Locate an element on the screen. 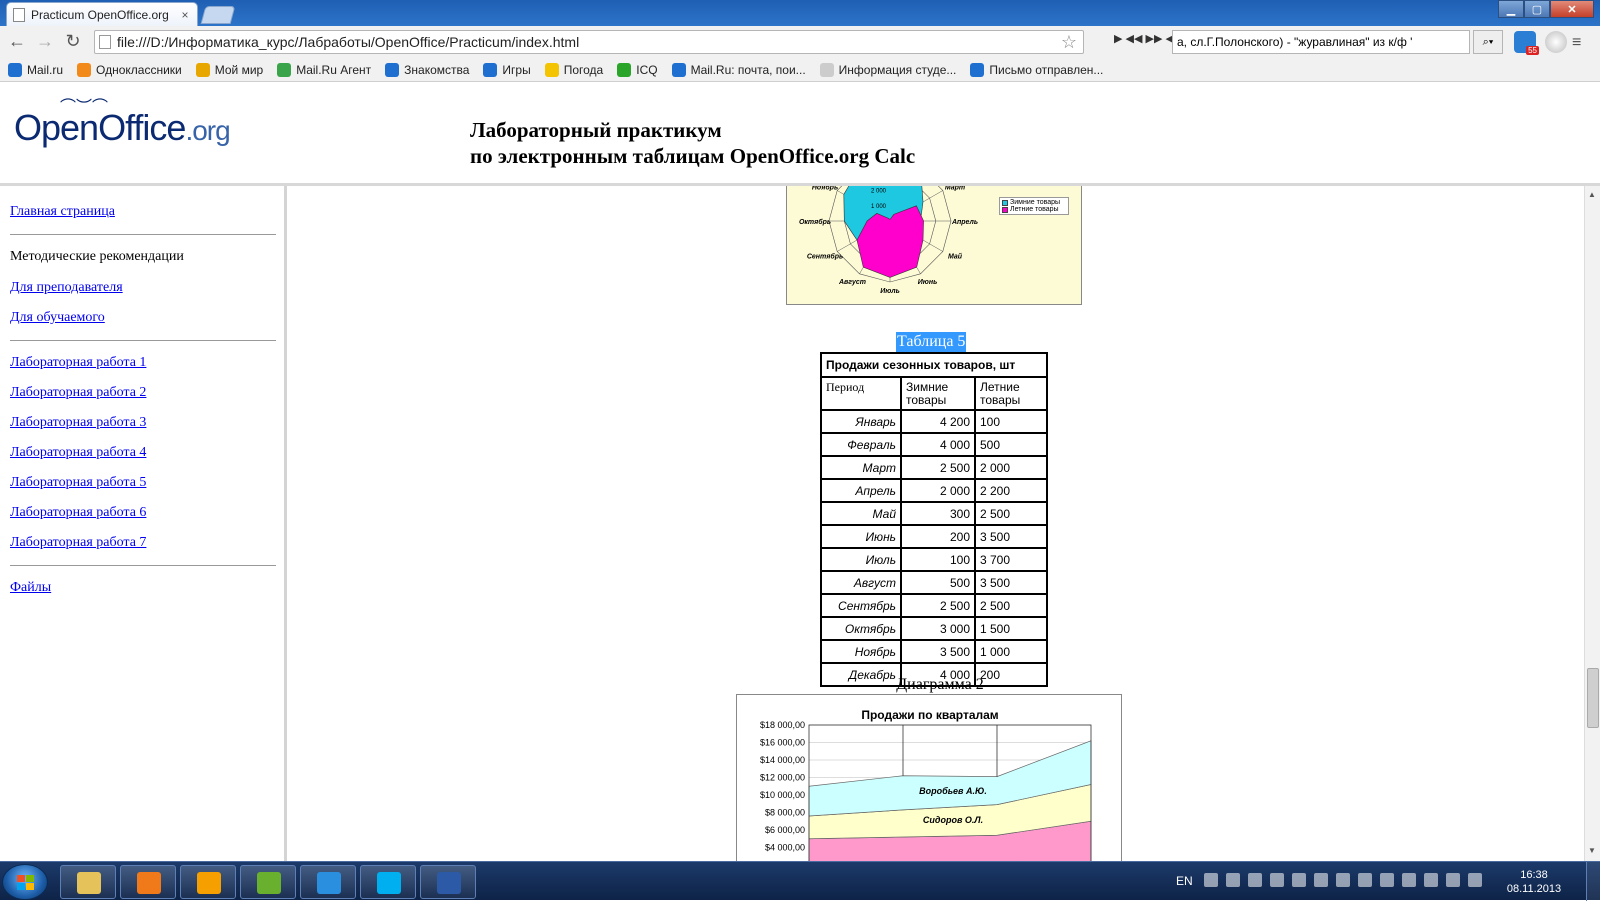  sidebar-link-lab-7: Лабораторная работа 7 is located at coordinates (142, 543).